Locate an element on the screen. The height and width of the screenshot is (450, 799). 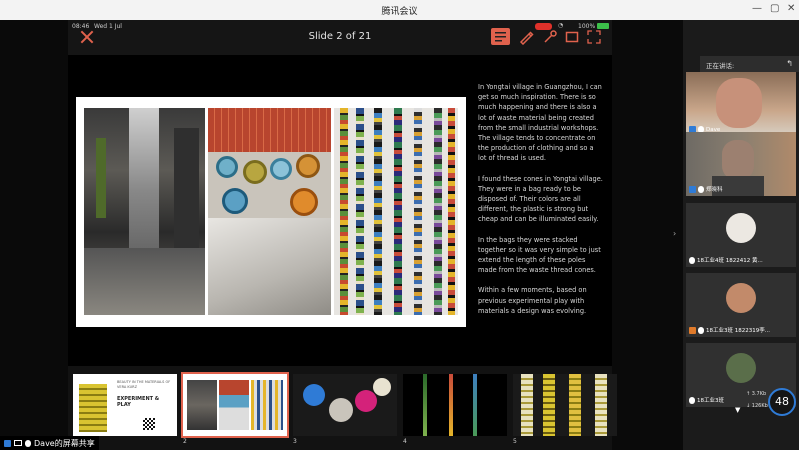
thumbnail-number: 4 is located at coordinates (405, 441).